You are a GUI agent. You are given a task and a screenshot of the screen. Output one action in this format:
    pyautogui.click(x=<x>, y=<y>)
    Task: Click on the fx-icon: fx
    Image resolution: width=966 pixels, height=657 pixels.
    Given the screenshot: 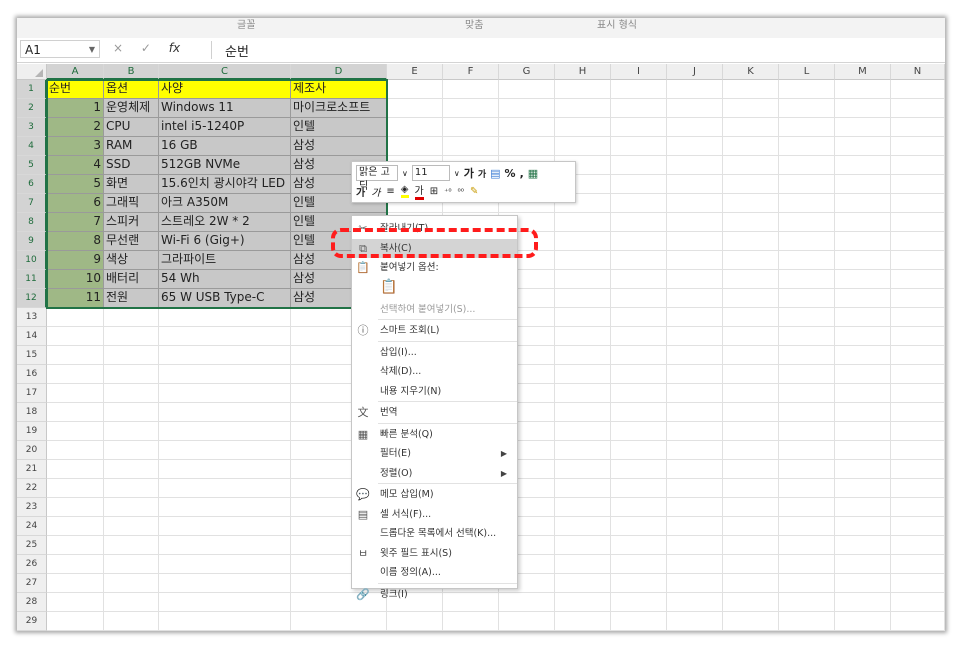 What is the action you would take?
    pyautogui.click(x=174, y=48)
    